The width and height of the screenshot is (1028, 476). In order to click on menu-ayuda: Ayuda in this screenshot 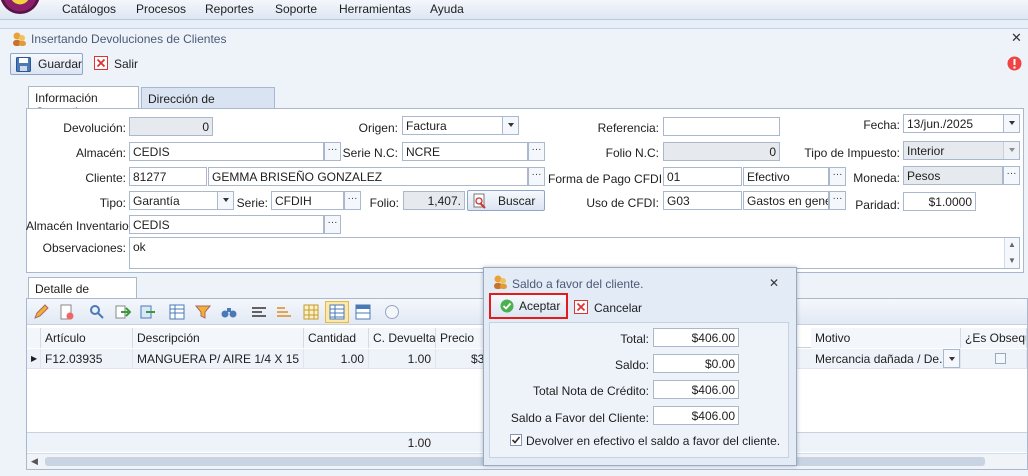, I will do `click(447, 9)`.